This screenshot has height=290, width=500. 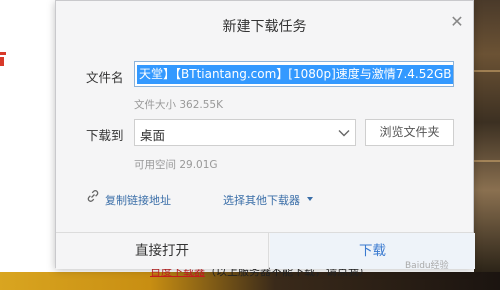 What do you see at coordinates (28, 117) in the screenshot?
I see `background-page` at bounding box center [28, 117].